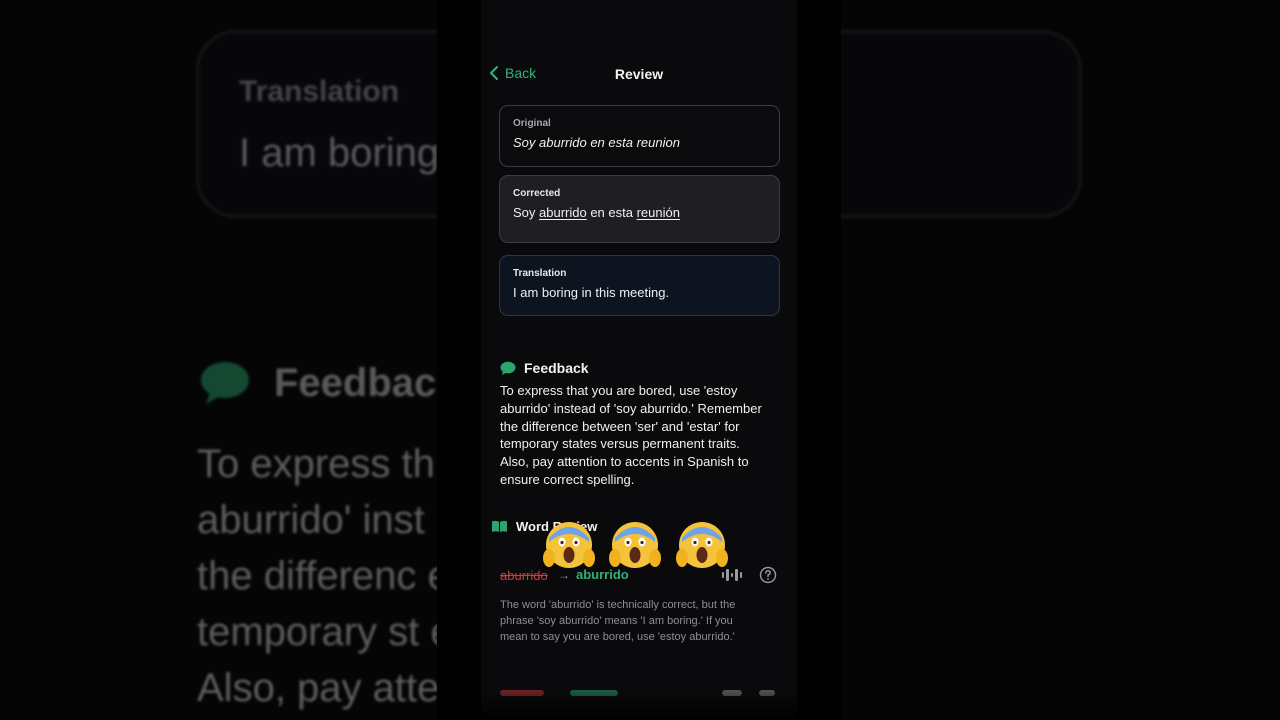  I want to click on corrected-label: Corrected, so click(537, 193).